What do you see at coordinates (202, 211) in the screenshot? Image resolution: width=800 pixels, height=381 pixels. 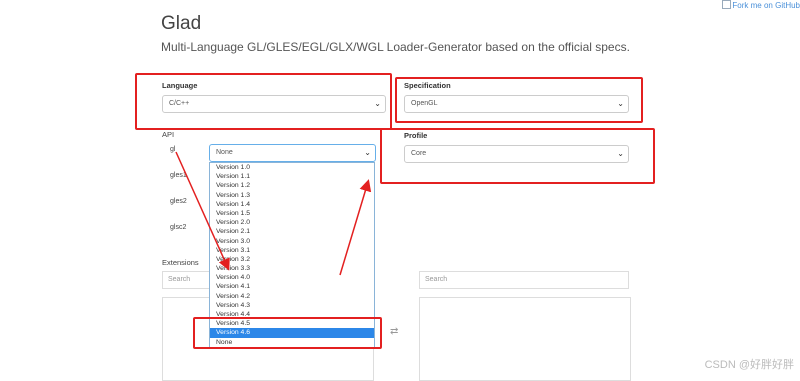 I see `arrow-to-version-list` at bounding box center [202, 211].